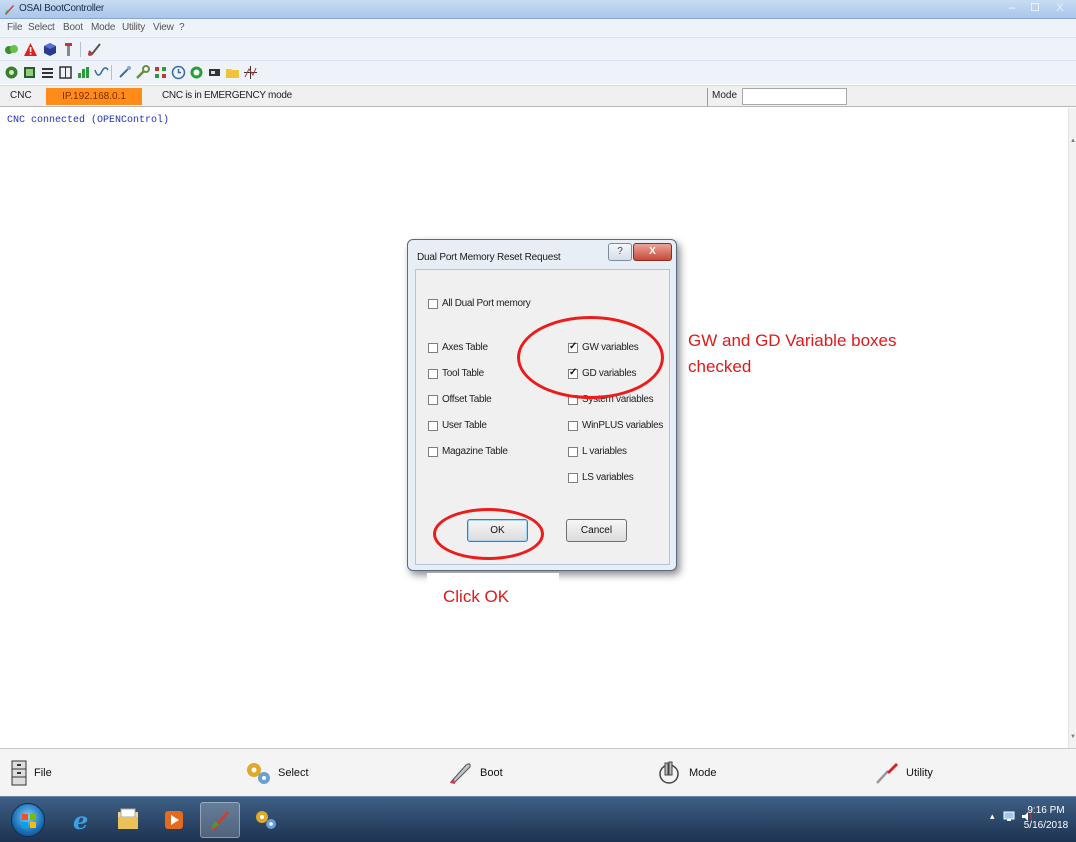 The height and width of the screenshot is (842, 1076). Describe the element at coordinates (43, 773) in the screenshot. I see `bottom-file-label: File` at that location.